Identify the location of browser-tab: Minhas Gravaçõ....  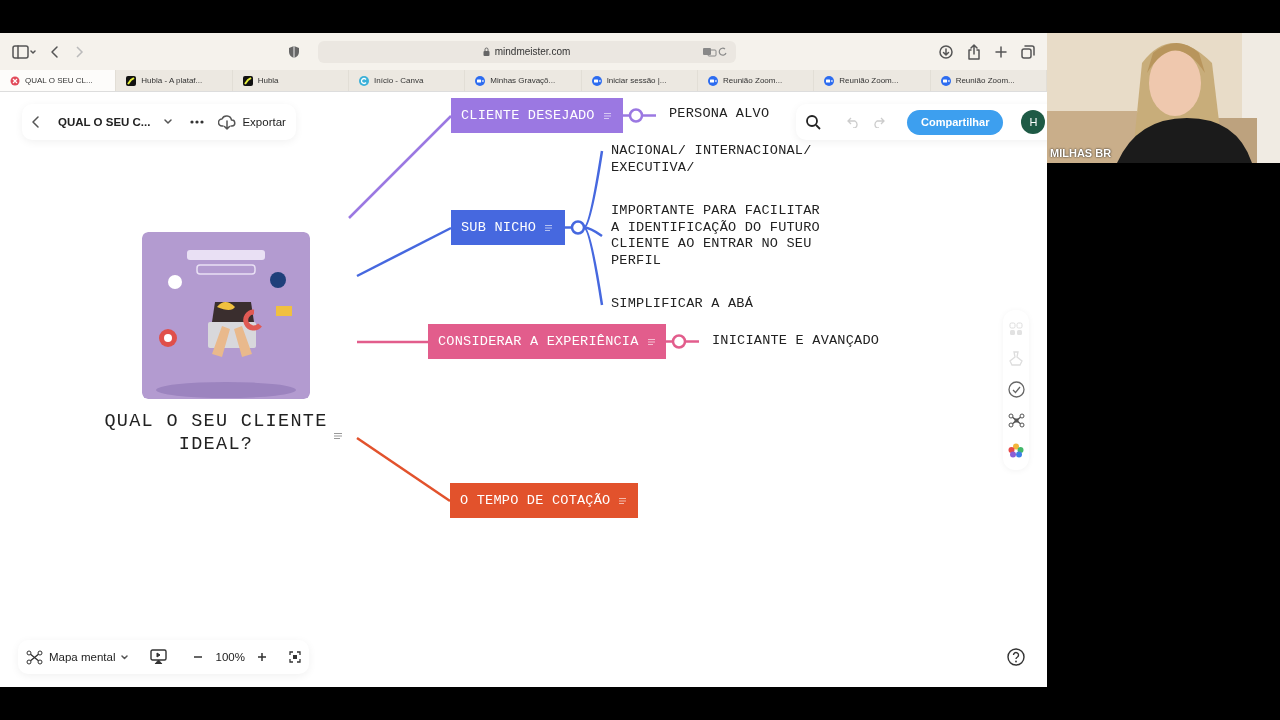
(523, 80).